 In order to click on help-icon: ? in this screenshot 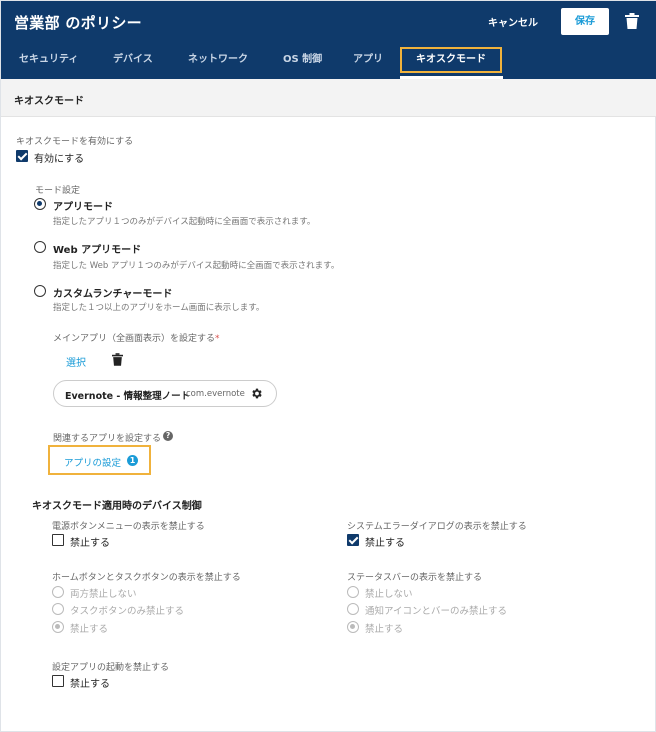, I will do `click(168, 436)`.